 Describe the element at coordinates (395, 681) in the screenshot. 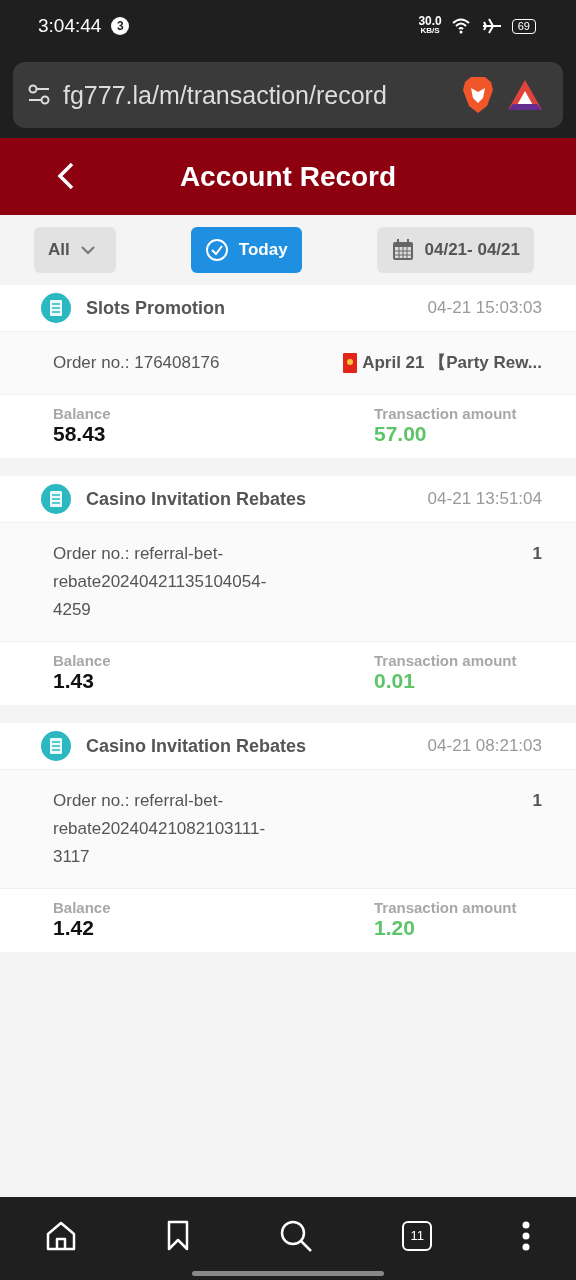

I see `amount-value: 0.01` at that location.